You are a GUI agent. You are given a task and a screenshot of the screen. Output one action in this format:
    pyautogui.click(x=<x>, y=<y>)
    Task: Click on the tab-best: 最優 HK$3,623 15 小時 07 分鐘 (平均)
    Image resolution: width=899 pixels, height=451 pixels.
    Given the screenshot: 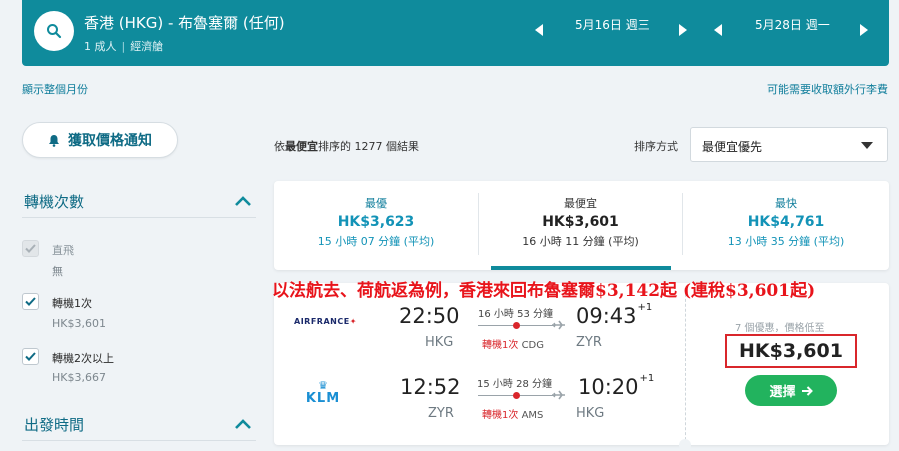 What is the action you would take?
    pyautogui.click(x=376, y=225)
    